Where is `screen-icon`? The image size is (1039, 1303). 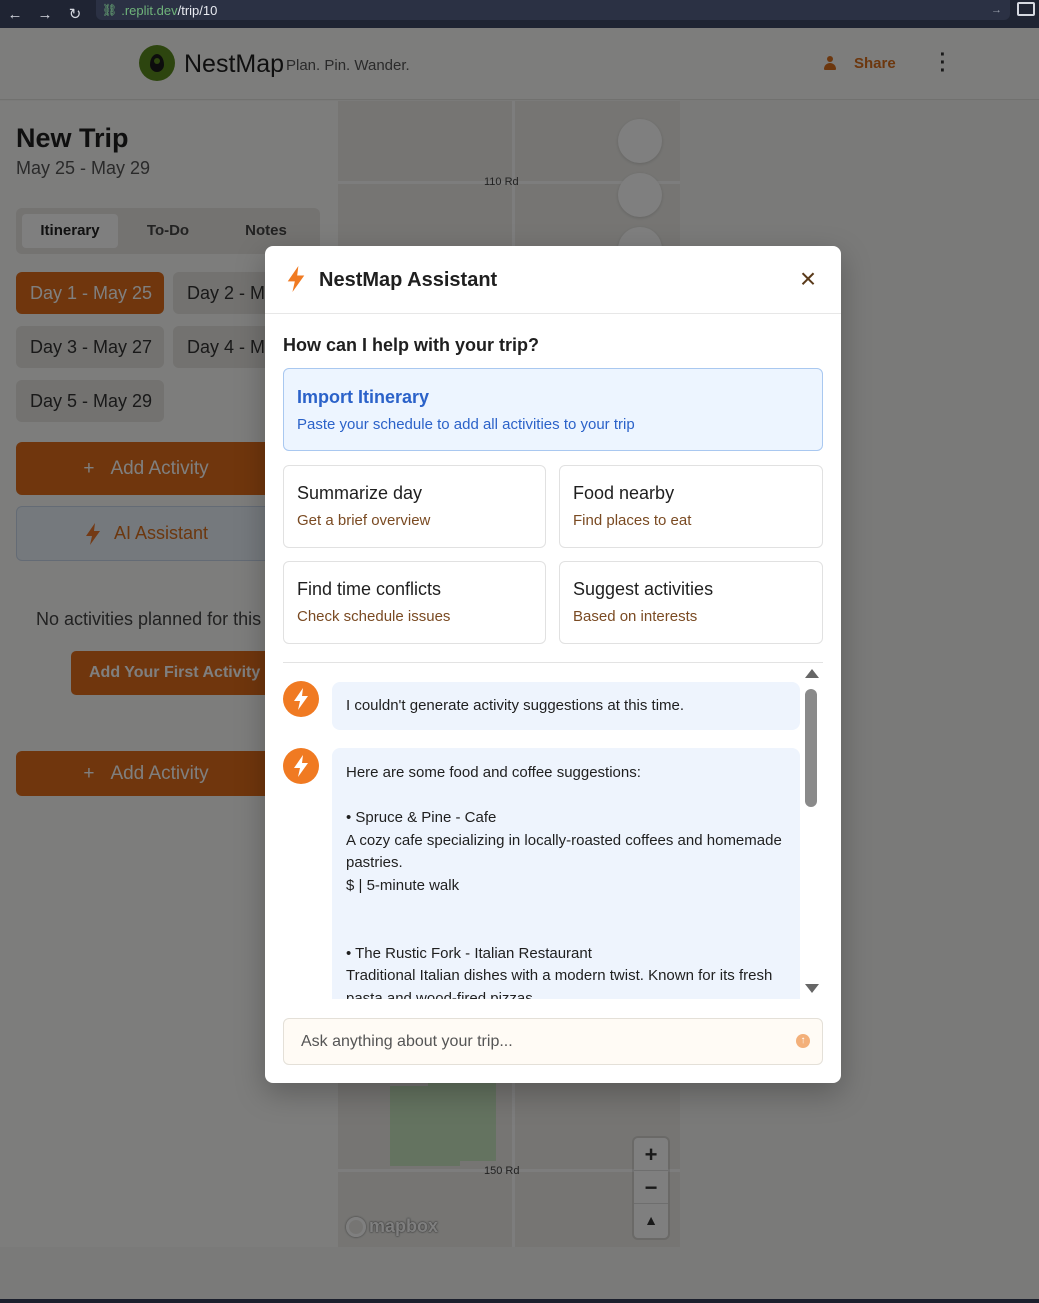 screen-icon is located at coordinates (1026, 9).